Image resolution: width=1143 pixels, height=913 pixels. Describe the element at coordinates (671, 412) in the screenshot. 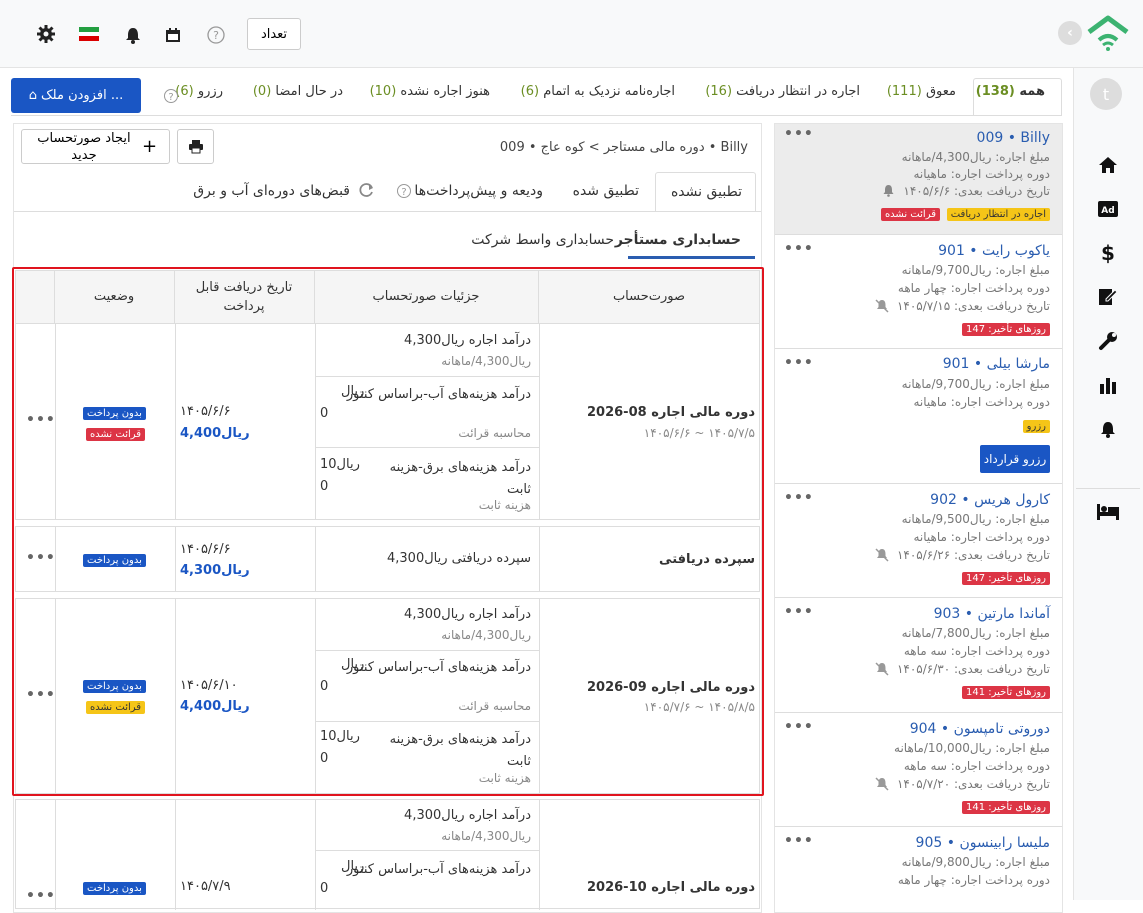

I see `invoice-title: 2026-08 دوره مالی اجاره` at that location.